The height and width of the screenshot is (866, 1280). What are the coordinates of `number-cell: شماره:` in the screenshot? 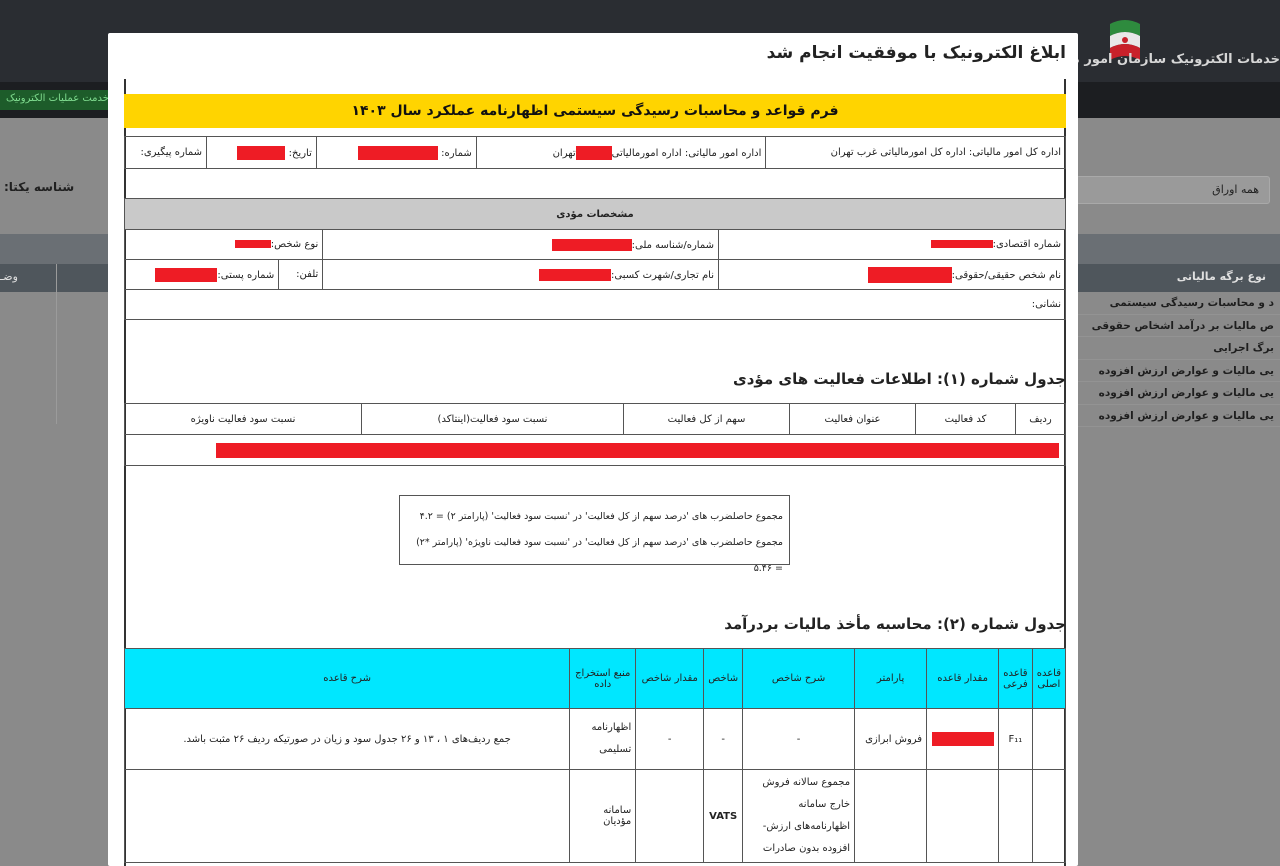 It's located at (396, 152).